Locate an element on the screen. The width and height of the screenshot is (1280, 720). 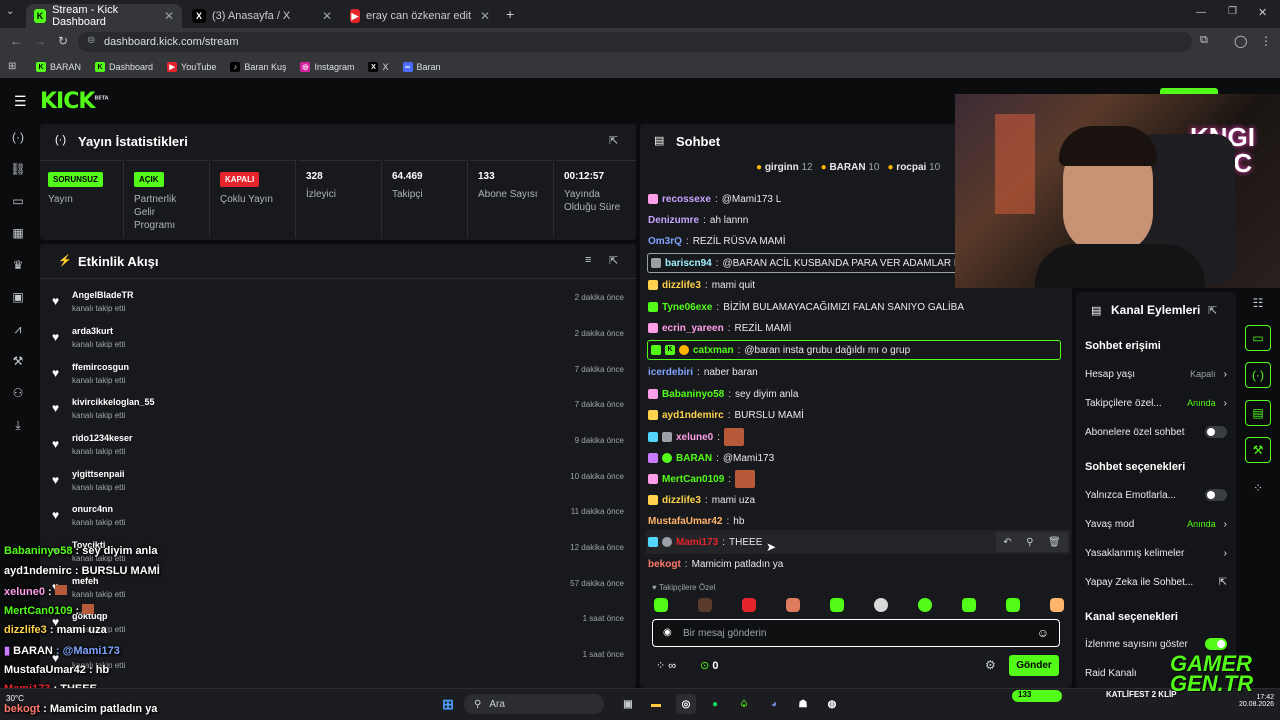
bookmark-x: XX is located at coordinates (378, 67).